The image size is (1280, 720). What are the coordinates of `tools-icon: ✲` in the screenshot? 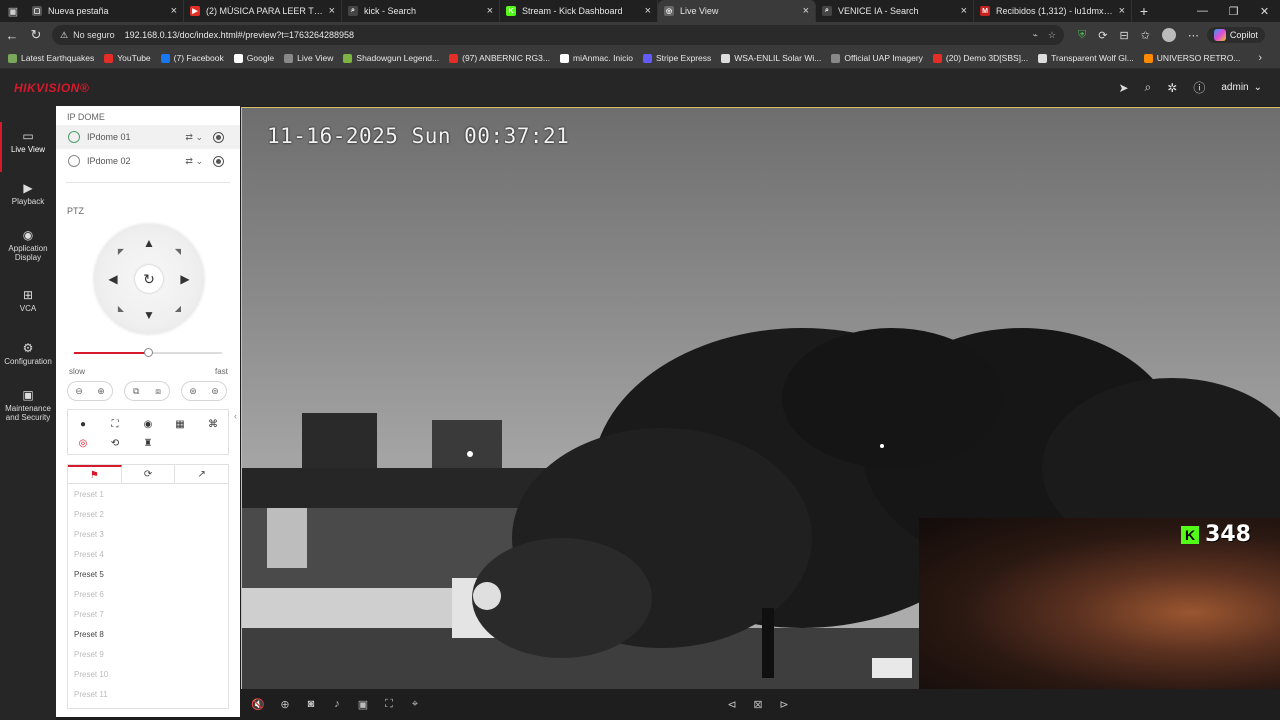 It's located at (1172, 88).